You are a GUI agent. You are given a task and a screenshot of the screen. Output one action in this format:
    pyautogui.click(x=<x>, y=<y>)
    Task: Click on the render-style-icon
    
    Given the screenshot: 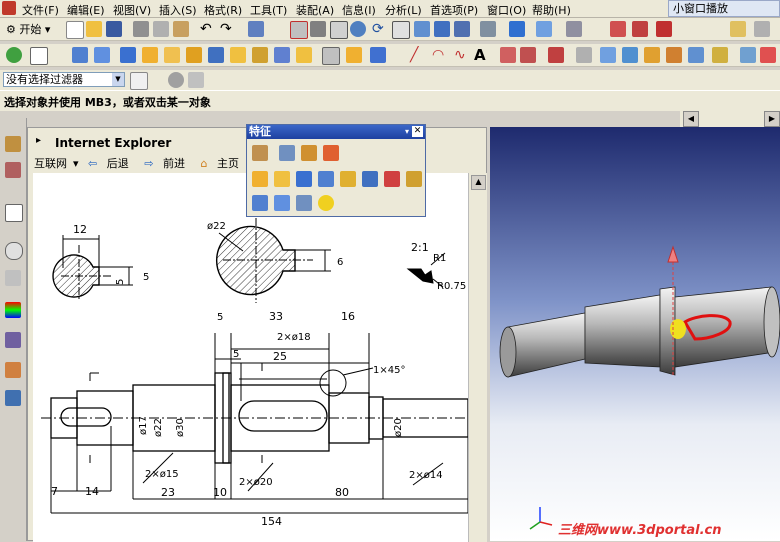 What is the action you would take?
    pyautogui.click(x=544, y=29)
    